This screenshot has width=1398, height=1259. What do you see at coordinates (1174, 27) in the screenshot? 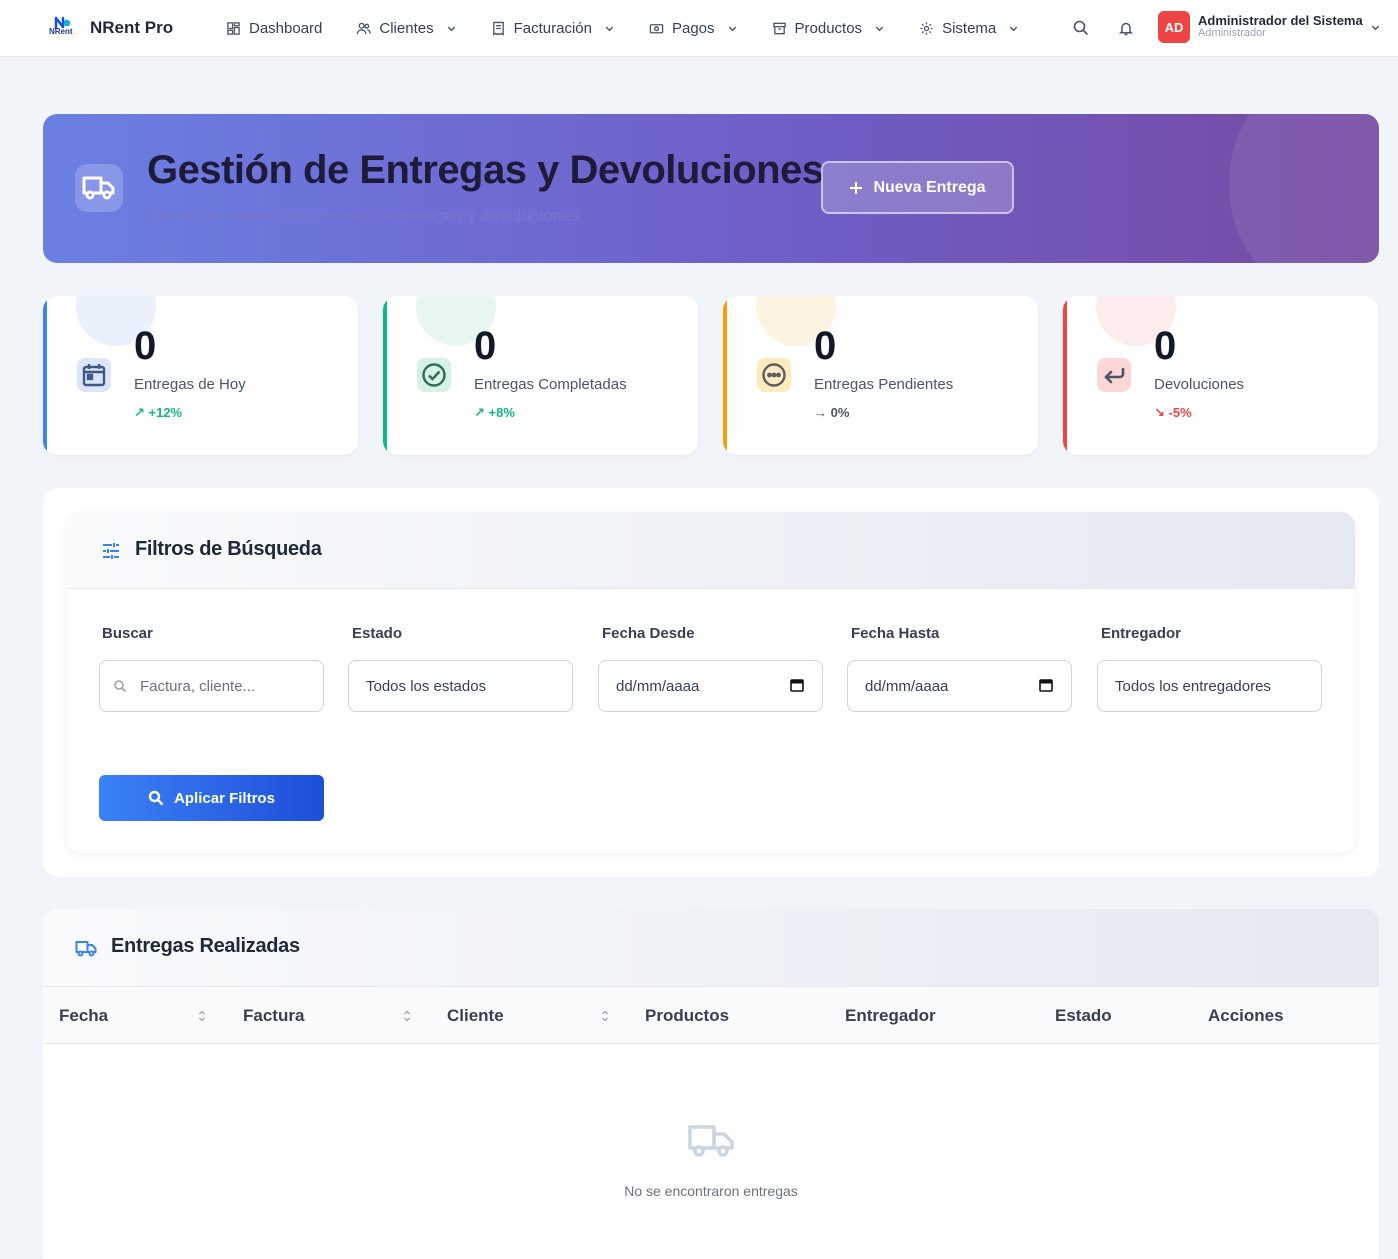
I see `avatar: AD` at bounding box center [1174, 27].